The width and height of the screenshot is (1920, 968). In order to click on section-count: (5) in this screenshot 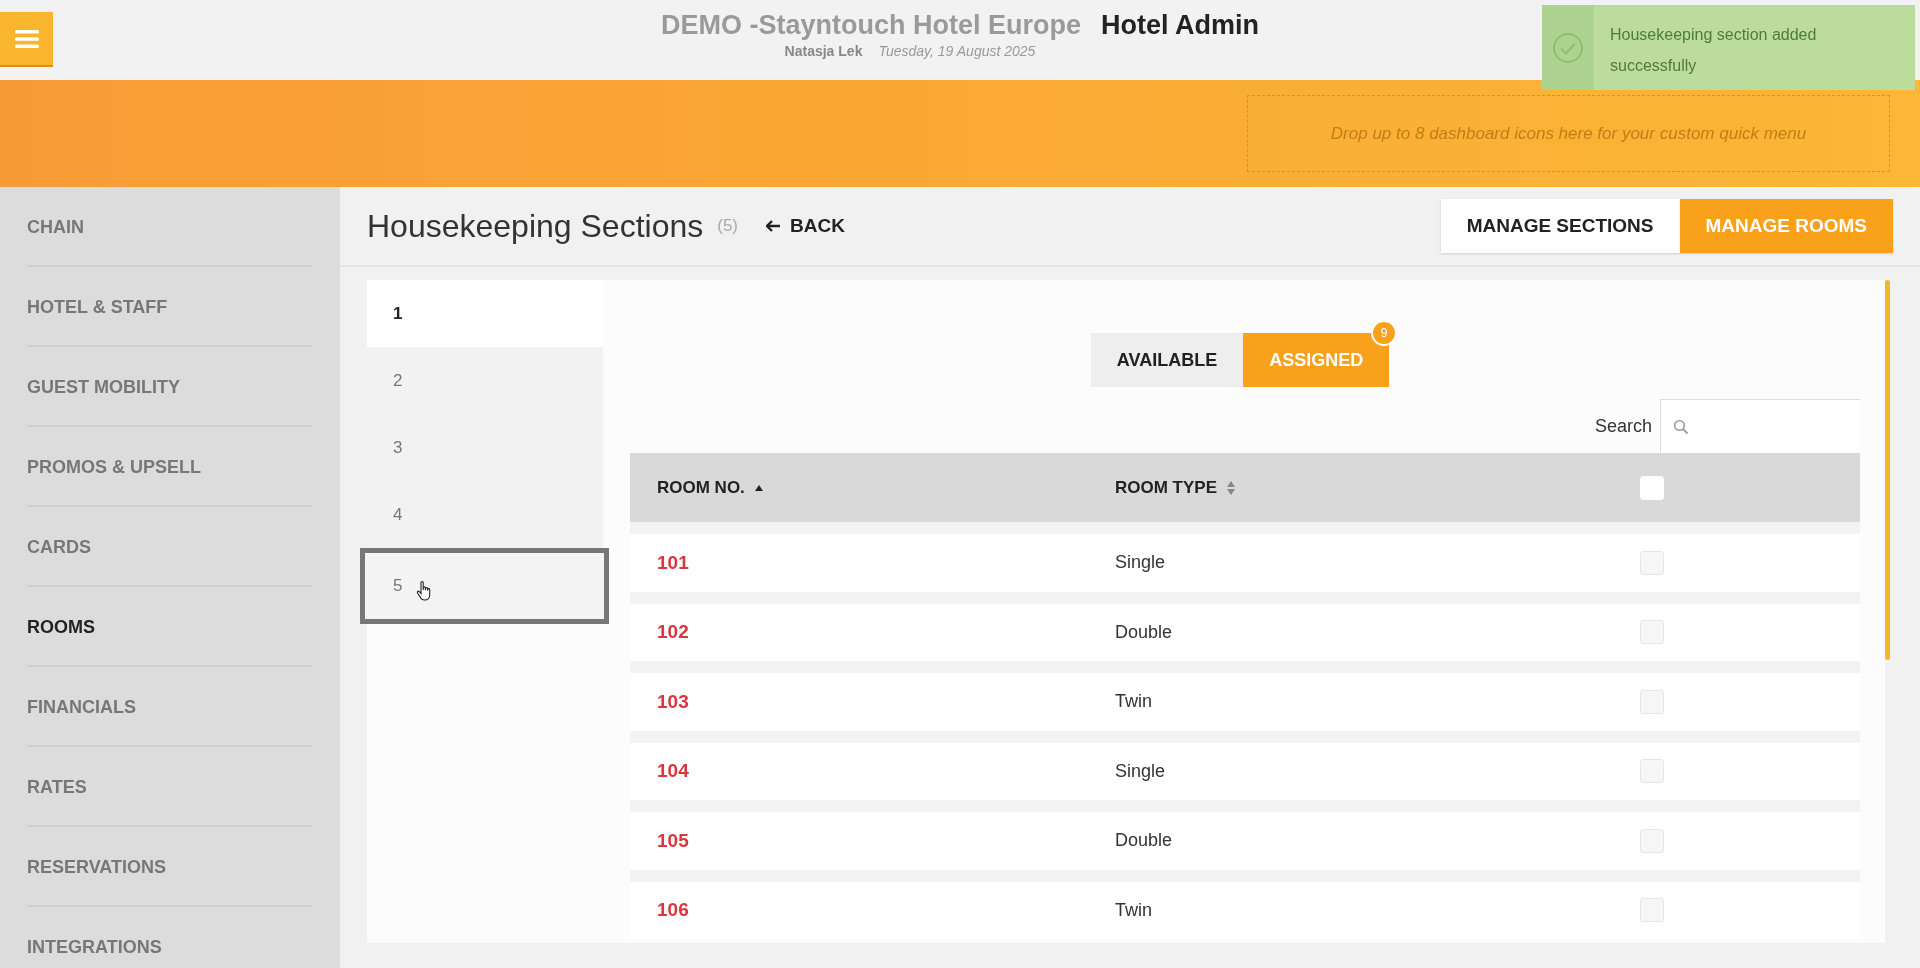, I will do `click(727, 226)`.